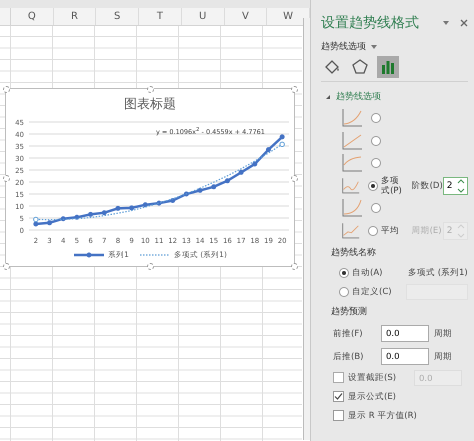 The width and height of the screenshot is (474, 441). I want to click on bar-chart-icon, so click(388, 67).